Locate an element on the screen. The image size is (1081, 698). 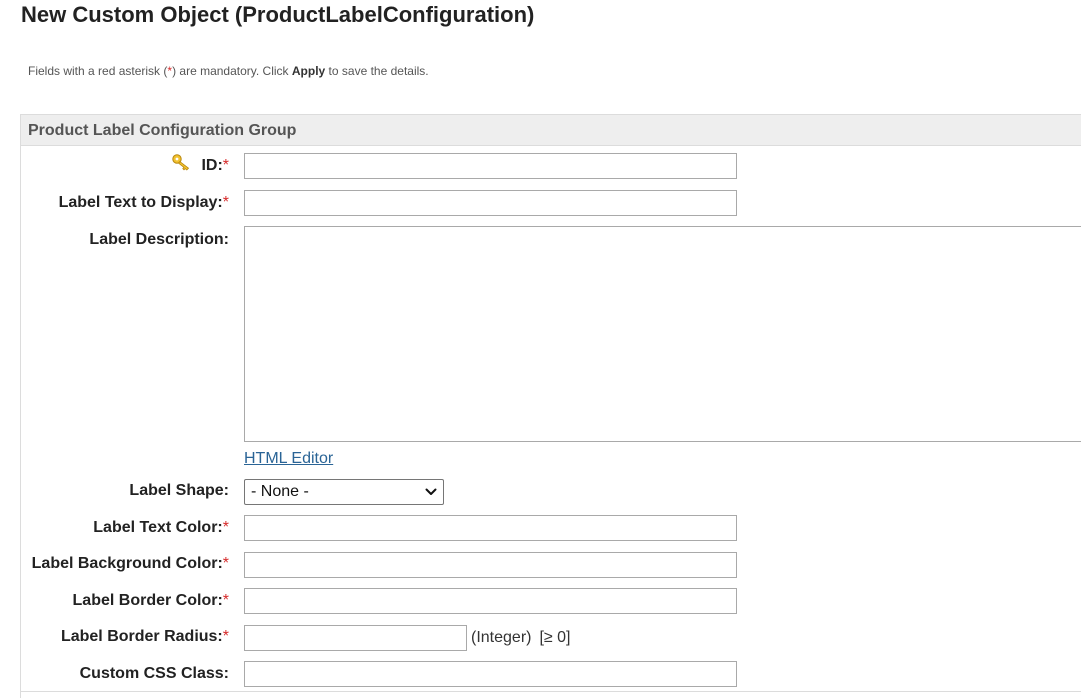
label-description-label: Label Description: is located at coordinates (159, 240).